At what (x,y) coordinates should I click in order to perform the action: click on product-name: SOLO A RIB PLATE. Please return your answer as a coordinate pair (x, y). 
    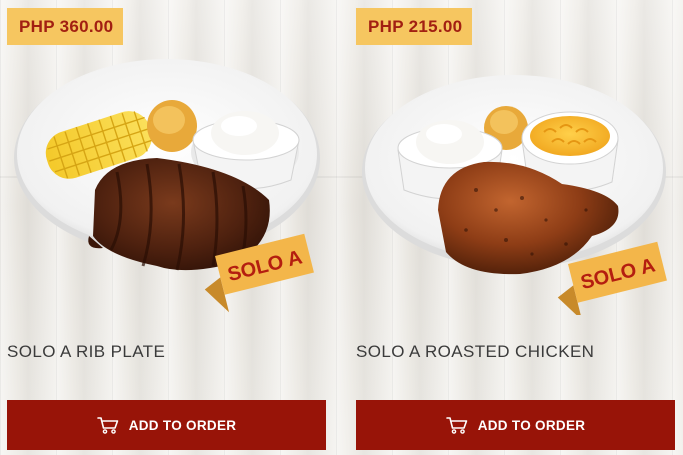
    Looking at the image, I should click on (86, 351).